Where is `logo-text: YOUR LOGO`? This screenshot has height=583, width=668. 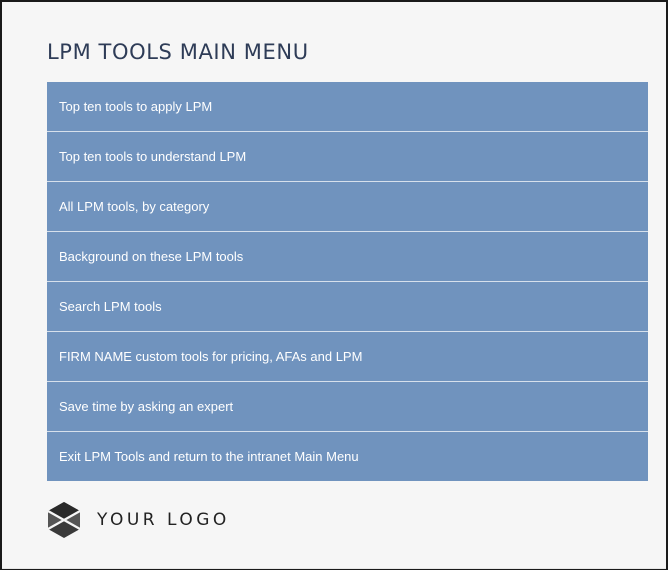 logo-text: YOUR LOGO is located at coordinates (163, 520).